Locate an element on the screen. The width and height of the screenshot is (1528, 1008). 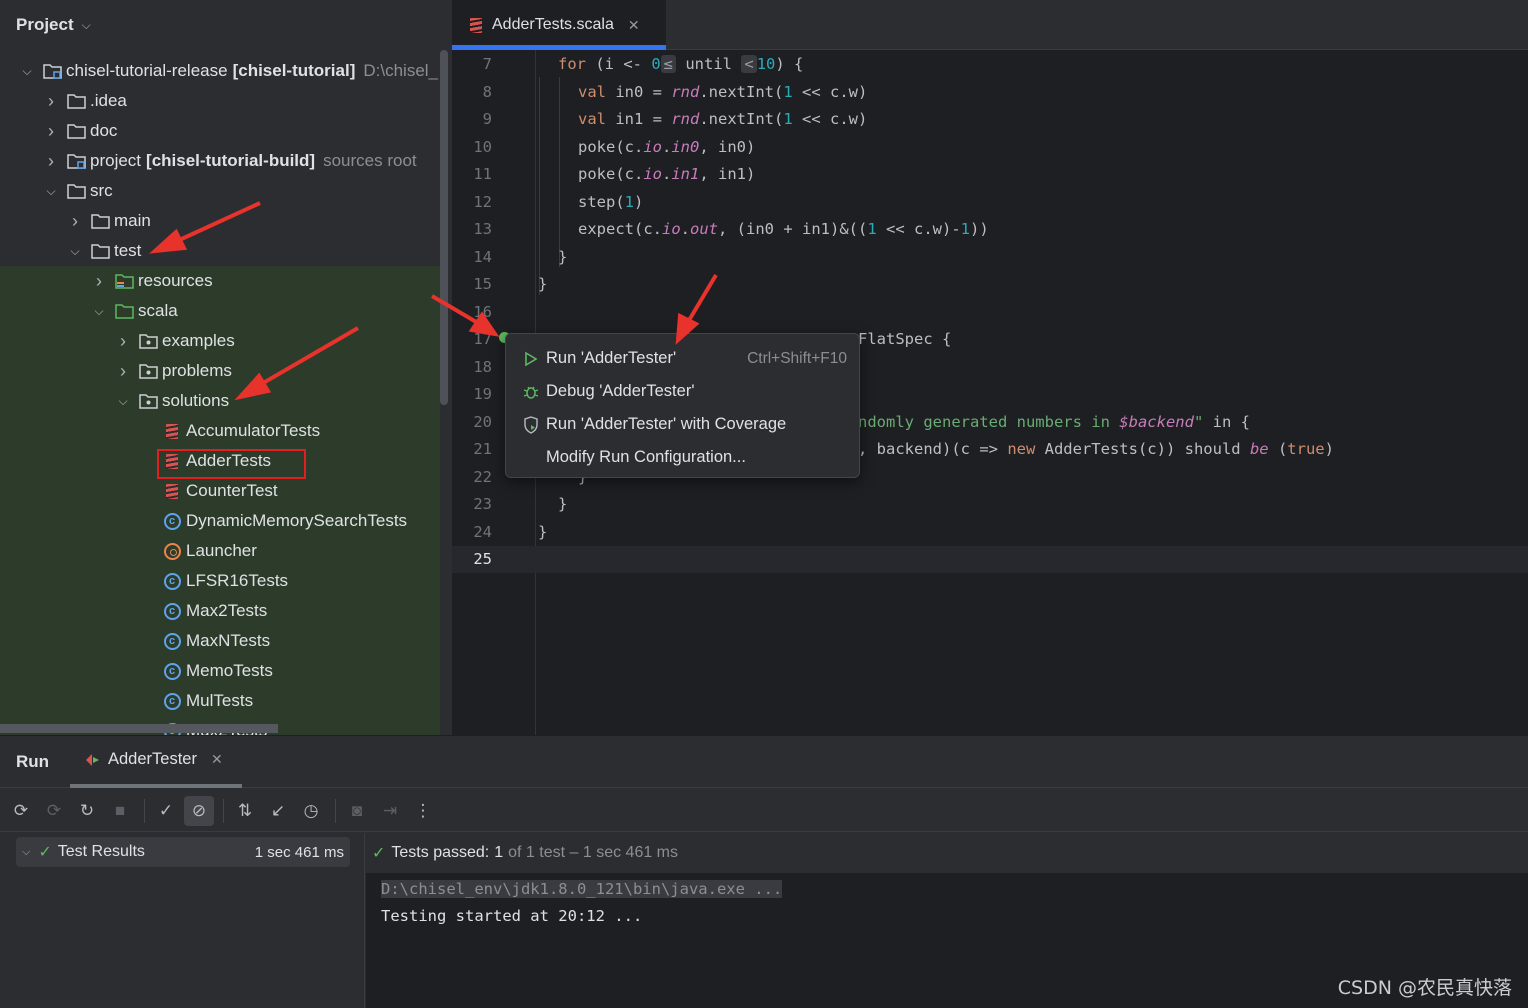
package-icon is located at coordinates (148, 341).